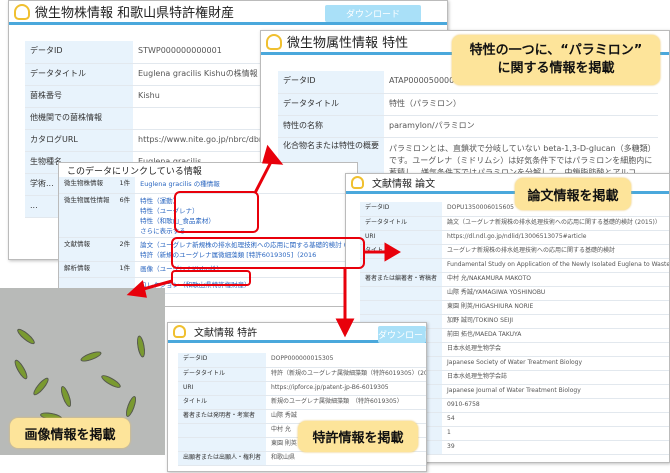  I want to click on row-links: 特性（運動） 特性（ユーグレナ） 特性（和歌山_食品素材） さらに表示する, so click(246, 215).